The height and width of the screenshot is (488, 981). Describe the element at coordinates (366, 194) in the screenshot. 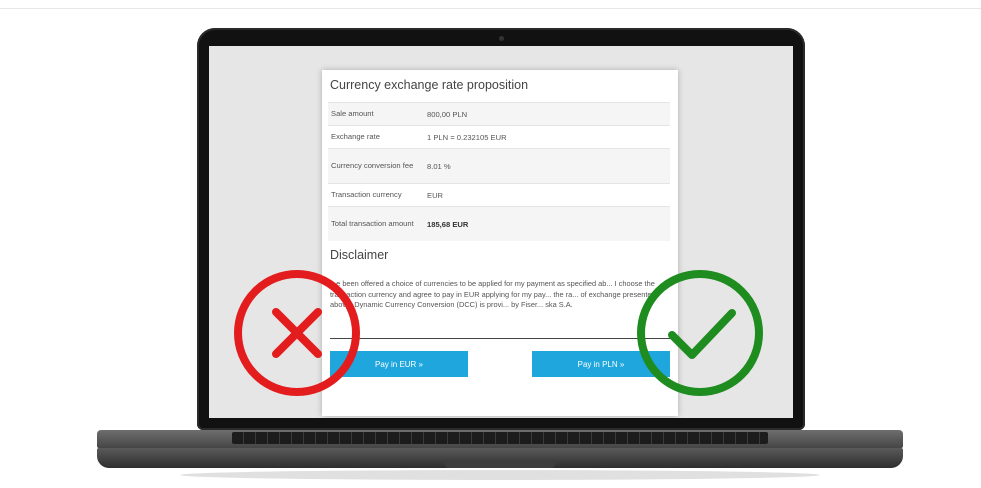

I see `row-label: Transaction currency` at that location.